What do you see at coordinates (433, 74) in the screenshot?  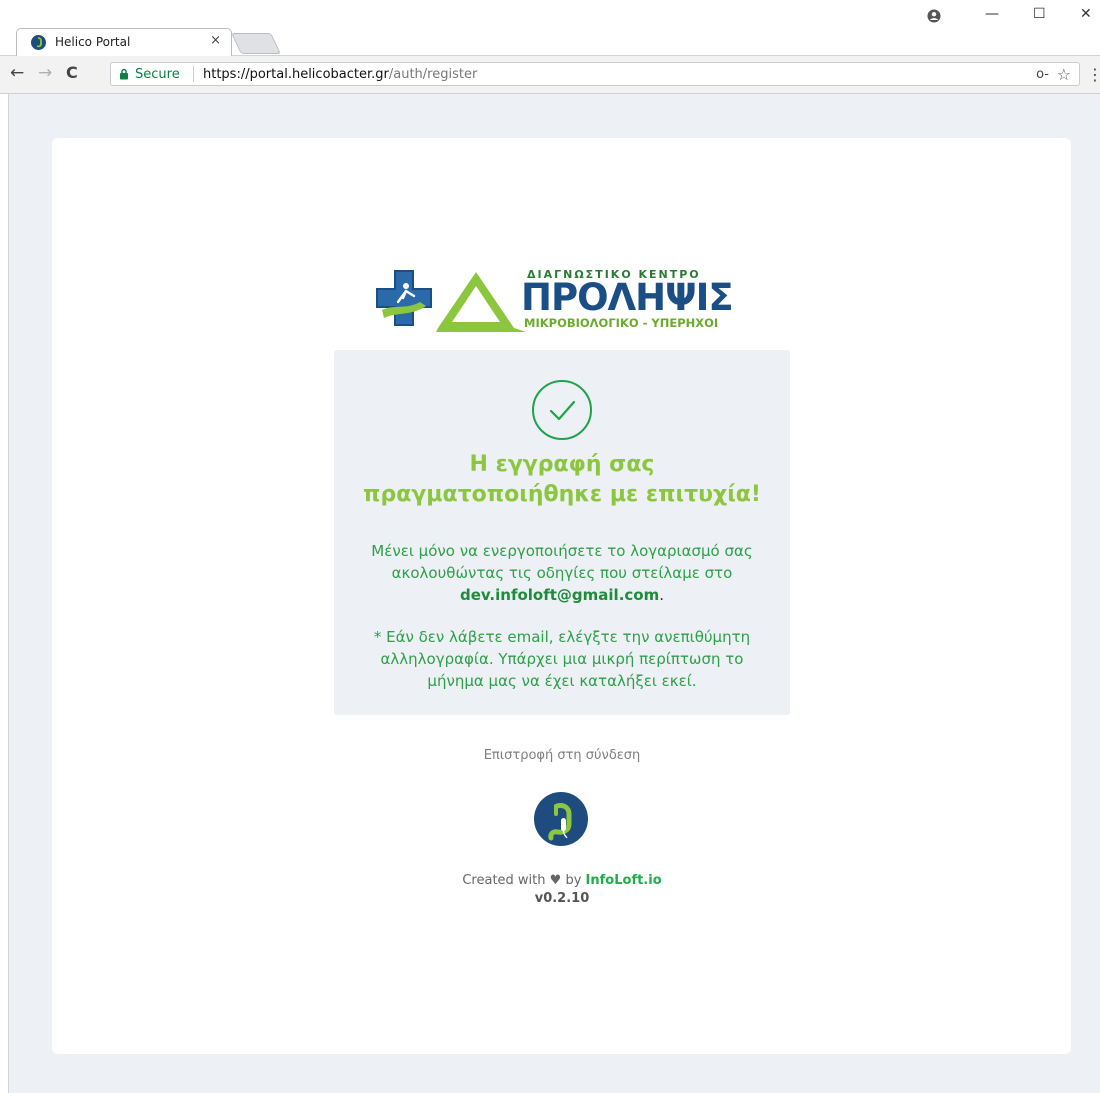 I see `url-path: /auth/register` at bounding box center [433, 74].